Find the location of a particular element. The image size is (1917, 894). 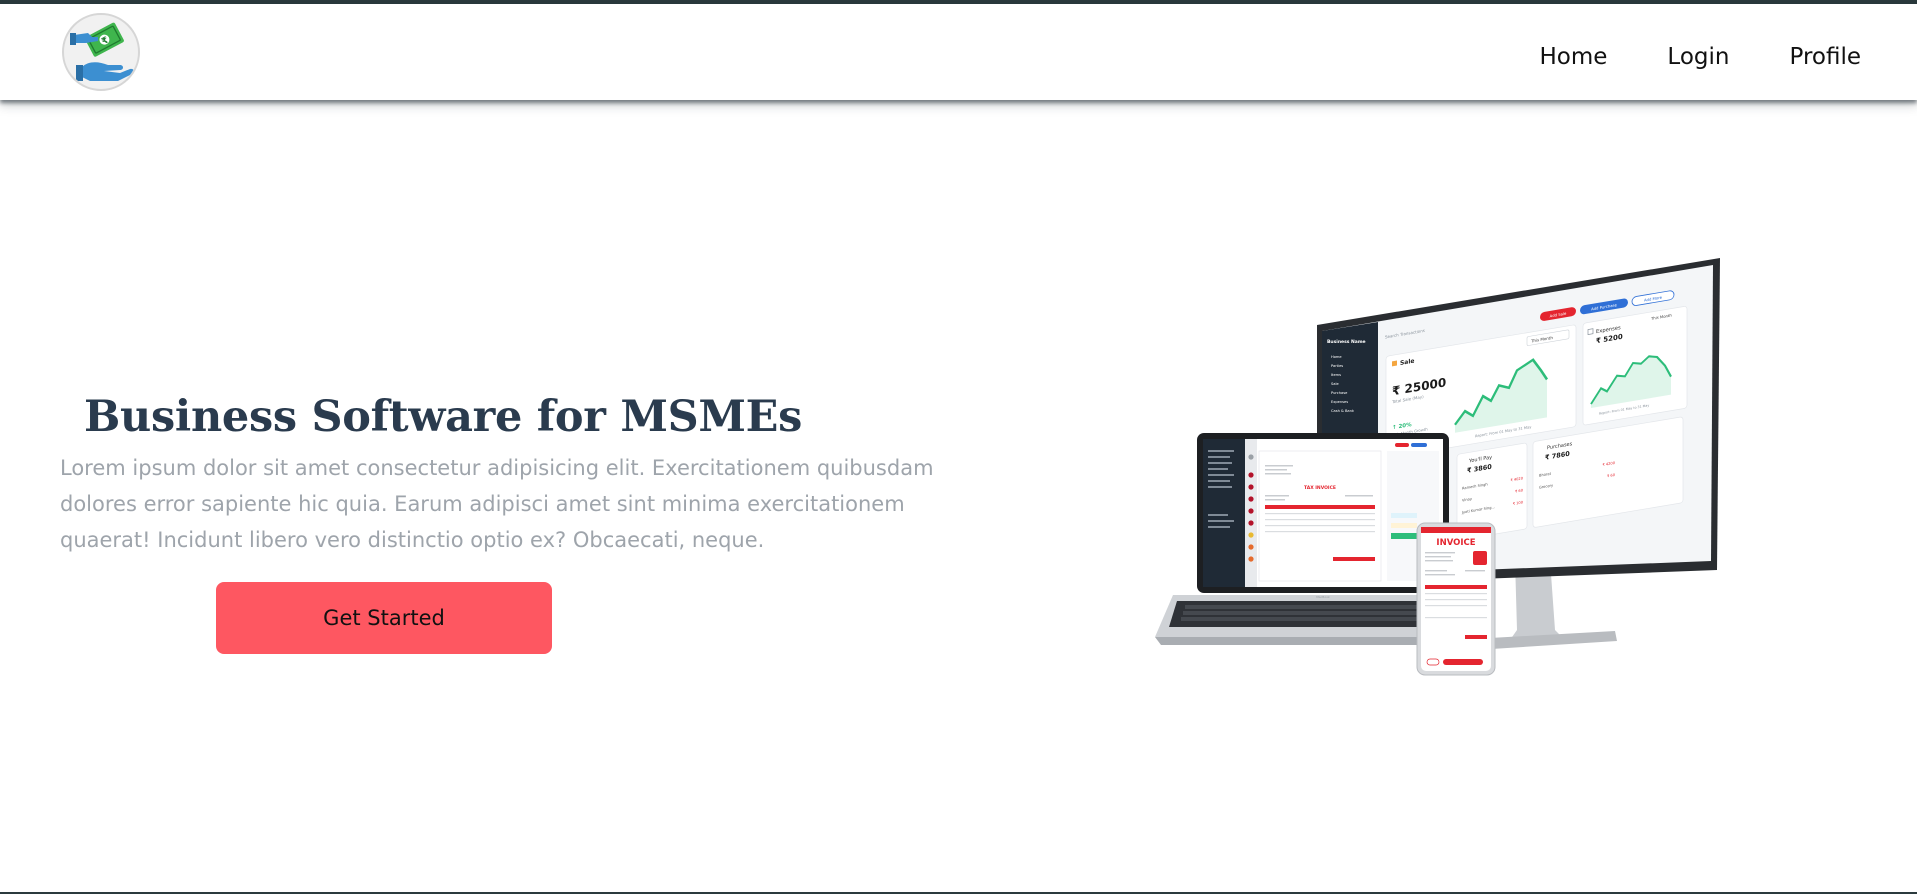

laptop-invoice-title: TAX INVOICE is located at coordinates (1320, 488).